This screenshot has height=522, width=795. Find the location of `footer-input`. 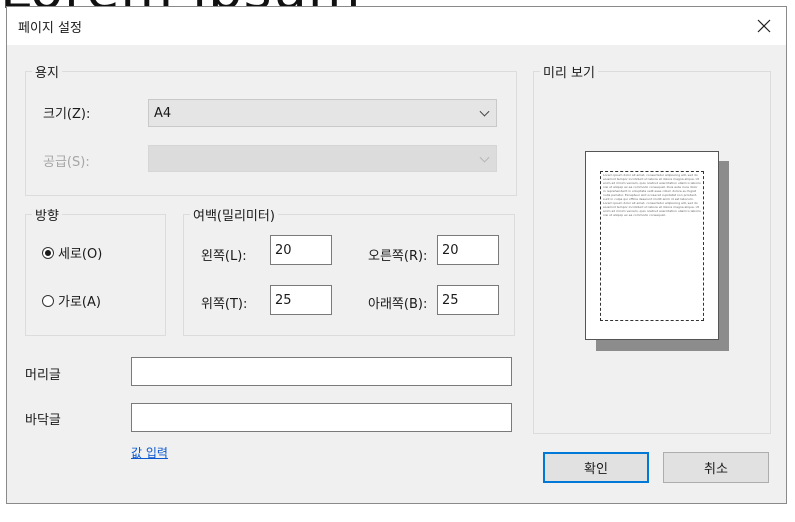

footer-input is located at coordinates (321, 417).